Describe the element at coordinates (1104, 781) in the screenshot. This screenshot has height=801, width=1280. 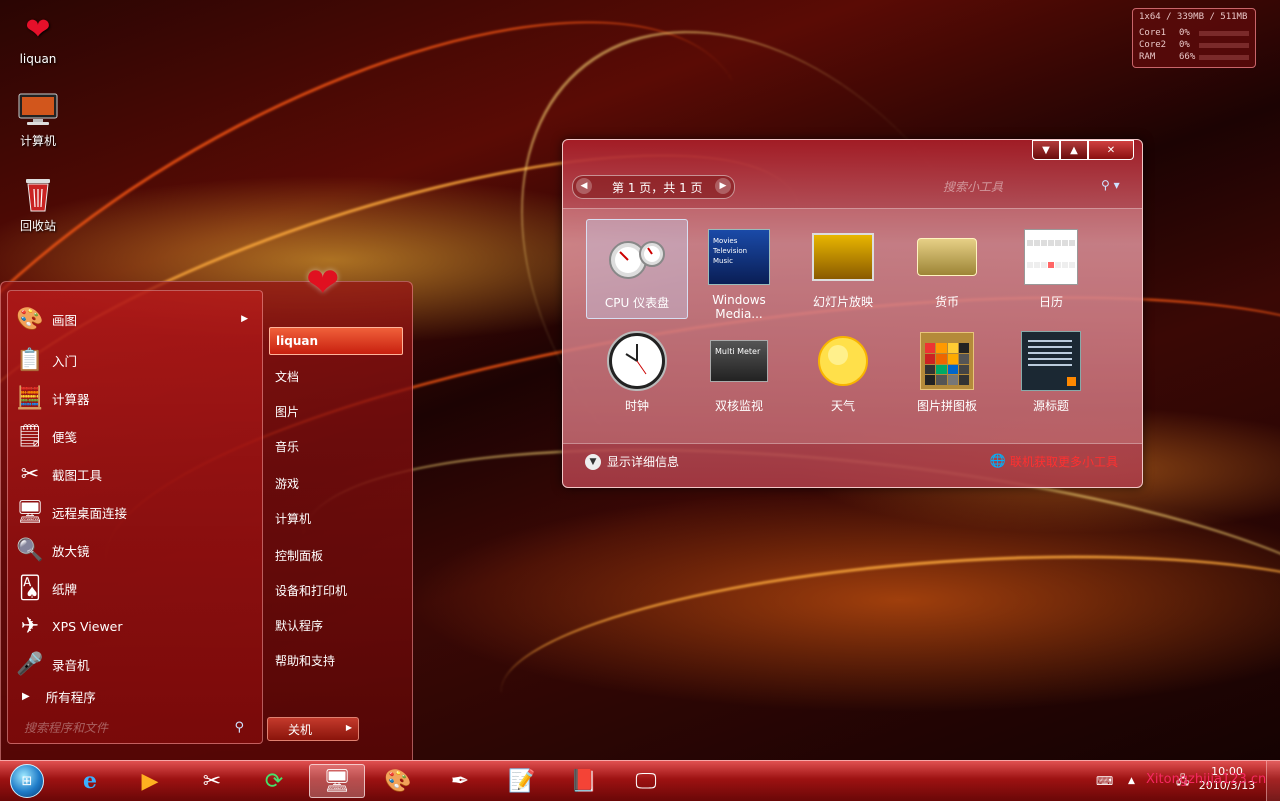
I see `keyboard-icon: ⌨` at that location.